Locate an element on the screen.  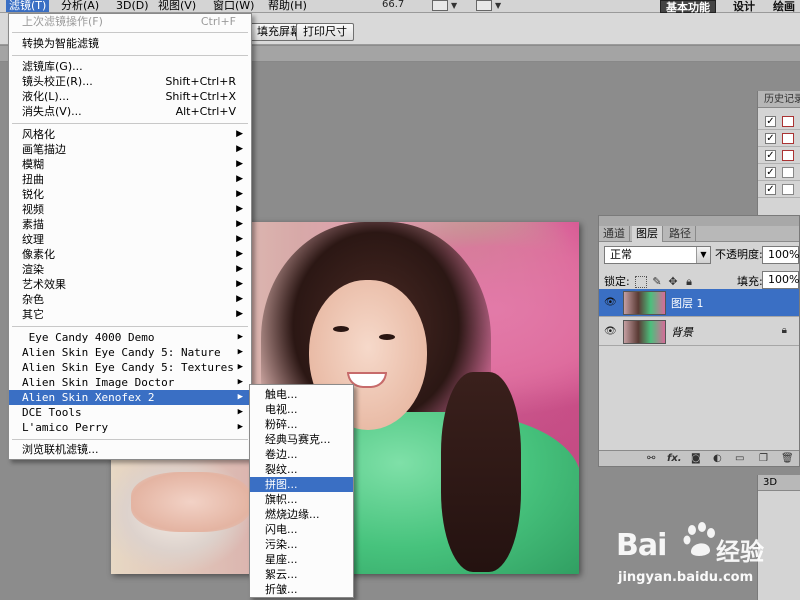
lock-transparency-icon is located at coordinates (641, 282).